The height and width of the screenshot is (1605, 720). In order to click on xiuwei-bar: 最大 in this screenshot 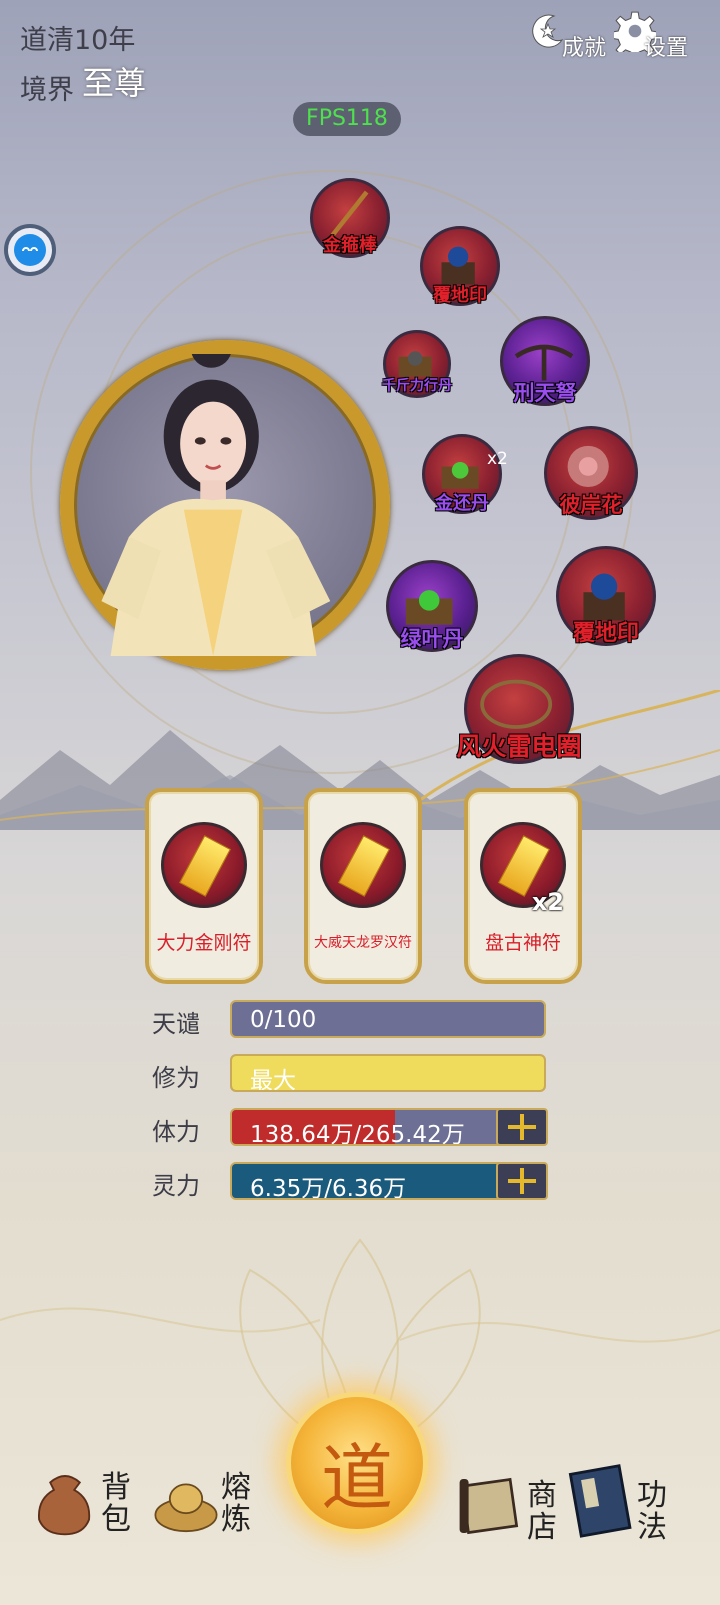, I will do `click(388, 1073)`.